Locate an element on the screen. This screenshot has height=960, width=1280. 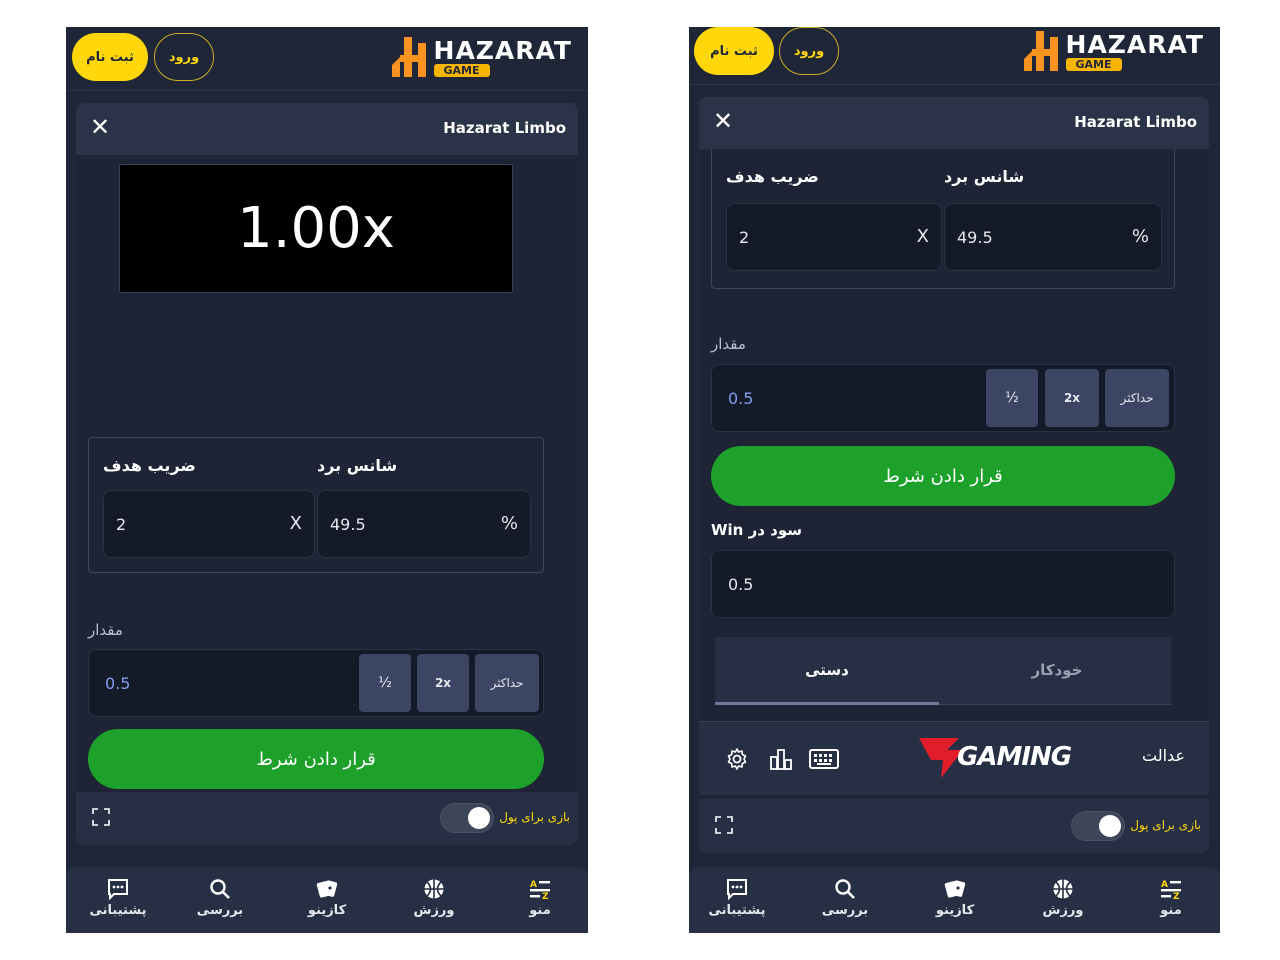
mode-tabs: دستی خودکار is located at coordinates (943, 671).